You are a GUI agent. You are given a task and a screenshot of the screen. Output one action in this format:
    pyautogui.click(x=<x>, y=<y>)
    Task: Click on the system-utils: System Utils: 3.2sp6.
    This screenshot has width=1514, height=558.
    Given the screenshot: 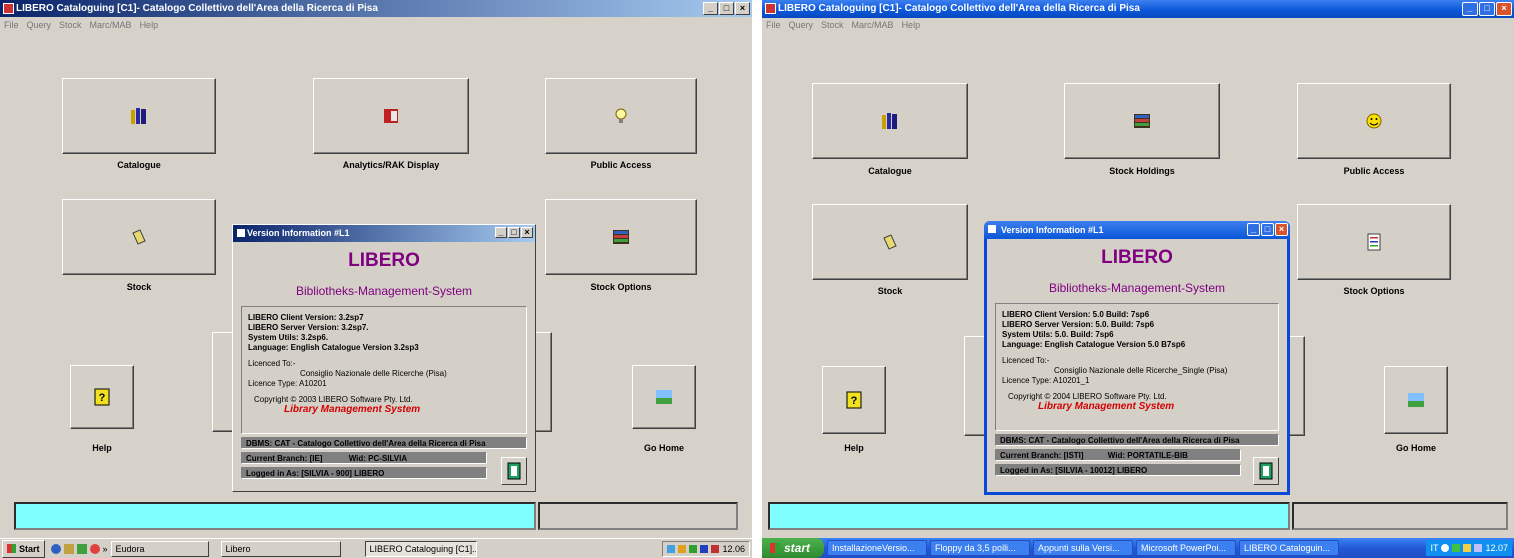 What is the action you would take?
    pyautogui.click(x=288, y=337)
    